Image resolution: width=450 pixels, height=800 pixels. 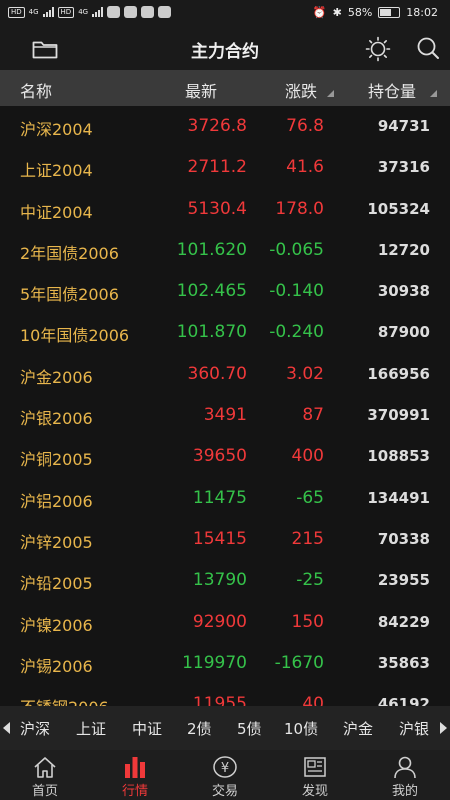 I want to click on quick-nav-item: 沪银, so click(x=414, y=728).